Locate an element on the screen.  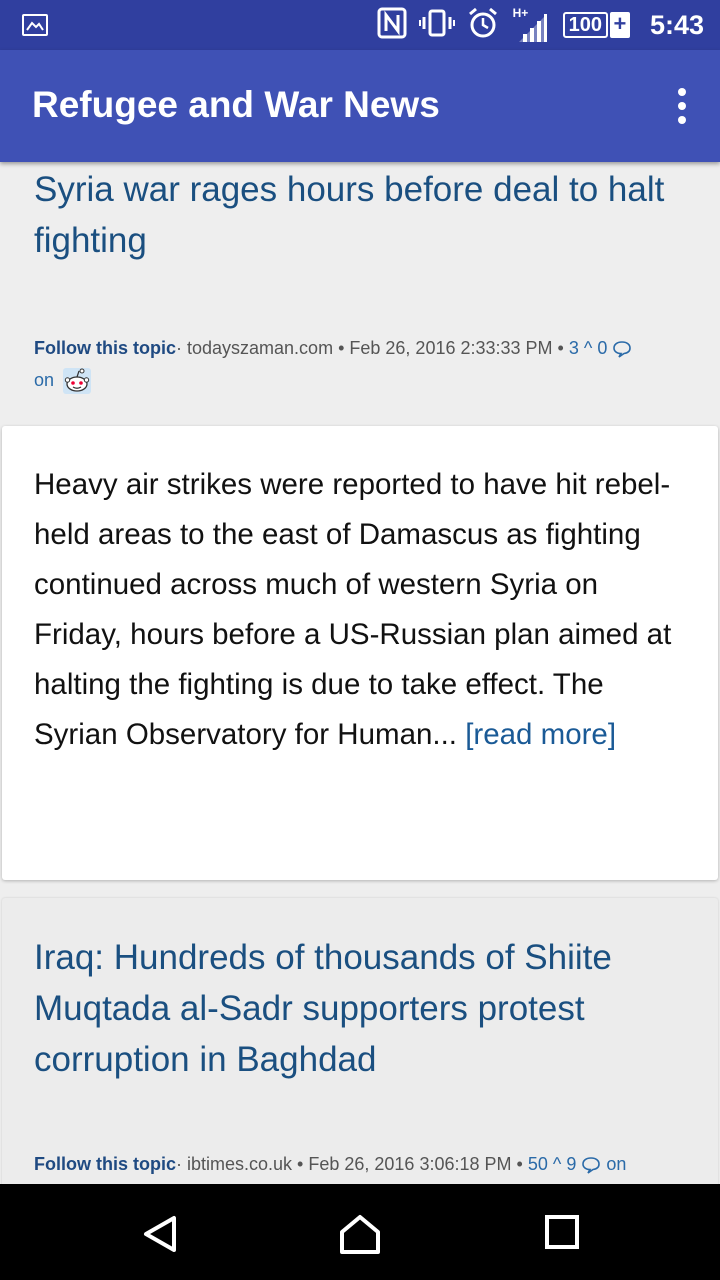
status-bar: H+ 100 + 5:43 is located at coordinates (360, 25).